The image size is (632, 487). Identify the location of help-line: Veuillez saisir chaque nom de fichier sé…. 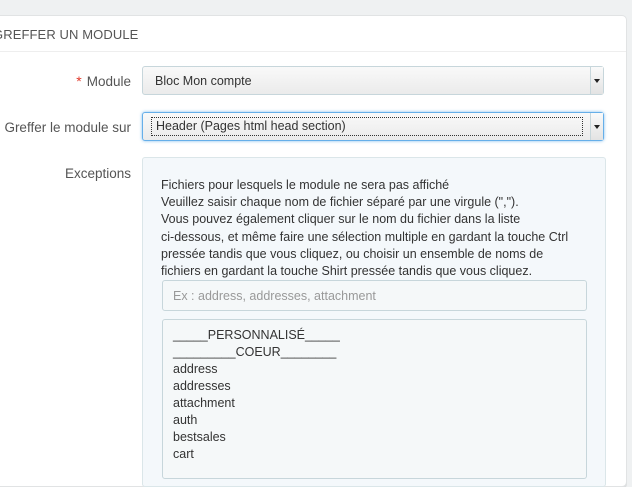
(340, 202).